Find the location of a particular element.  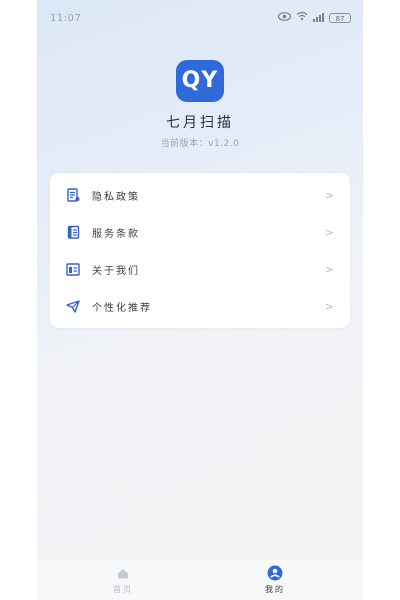

menu-item-terms-of-service: 服务条款 > is located at coordinates (200, 232).